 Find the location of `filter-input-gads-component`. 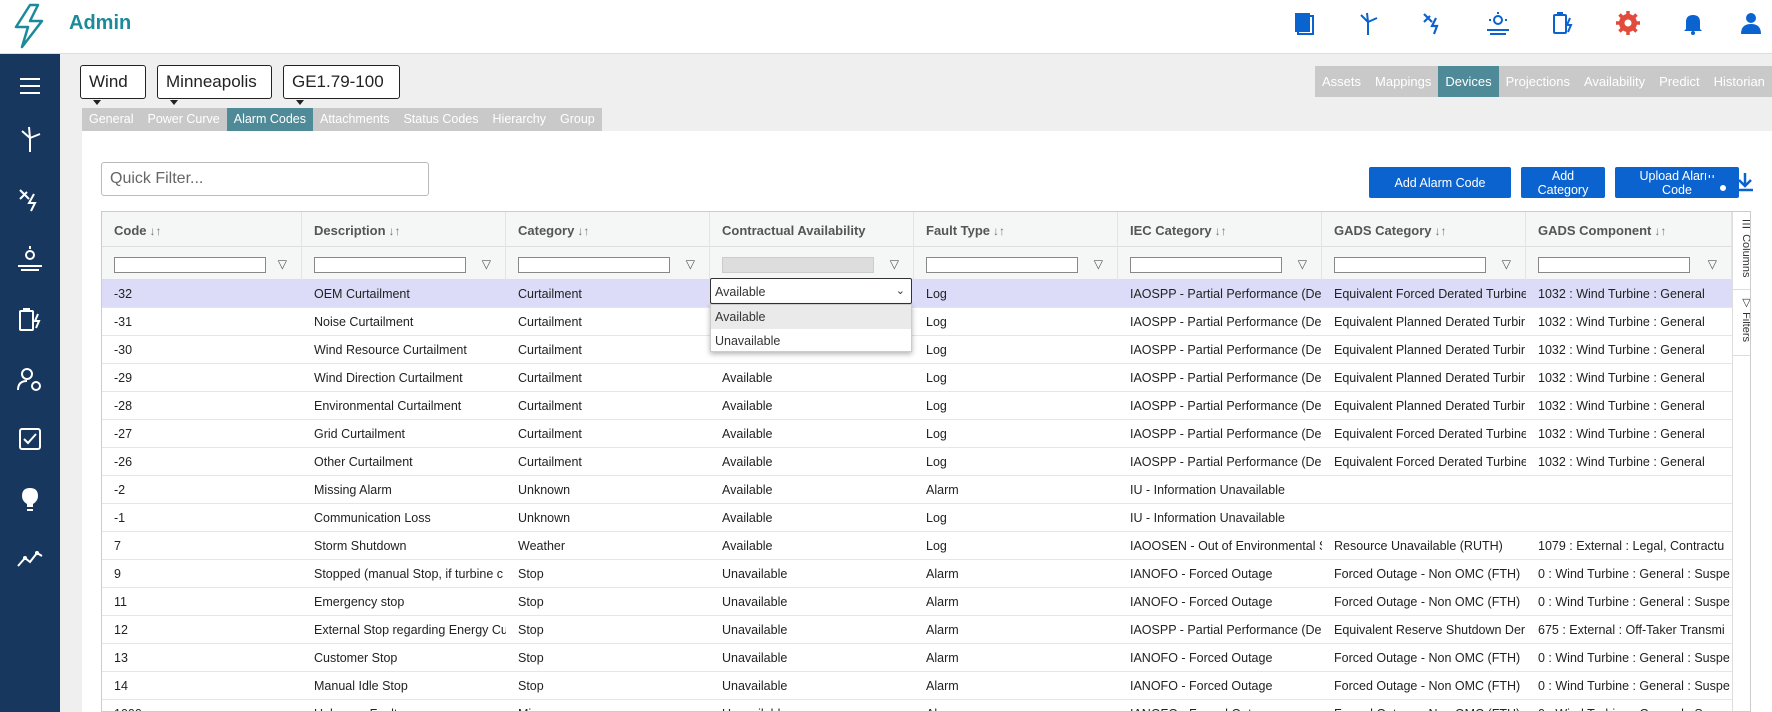

filter-input-gads-component is located at coordinates (1614, 265).